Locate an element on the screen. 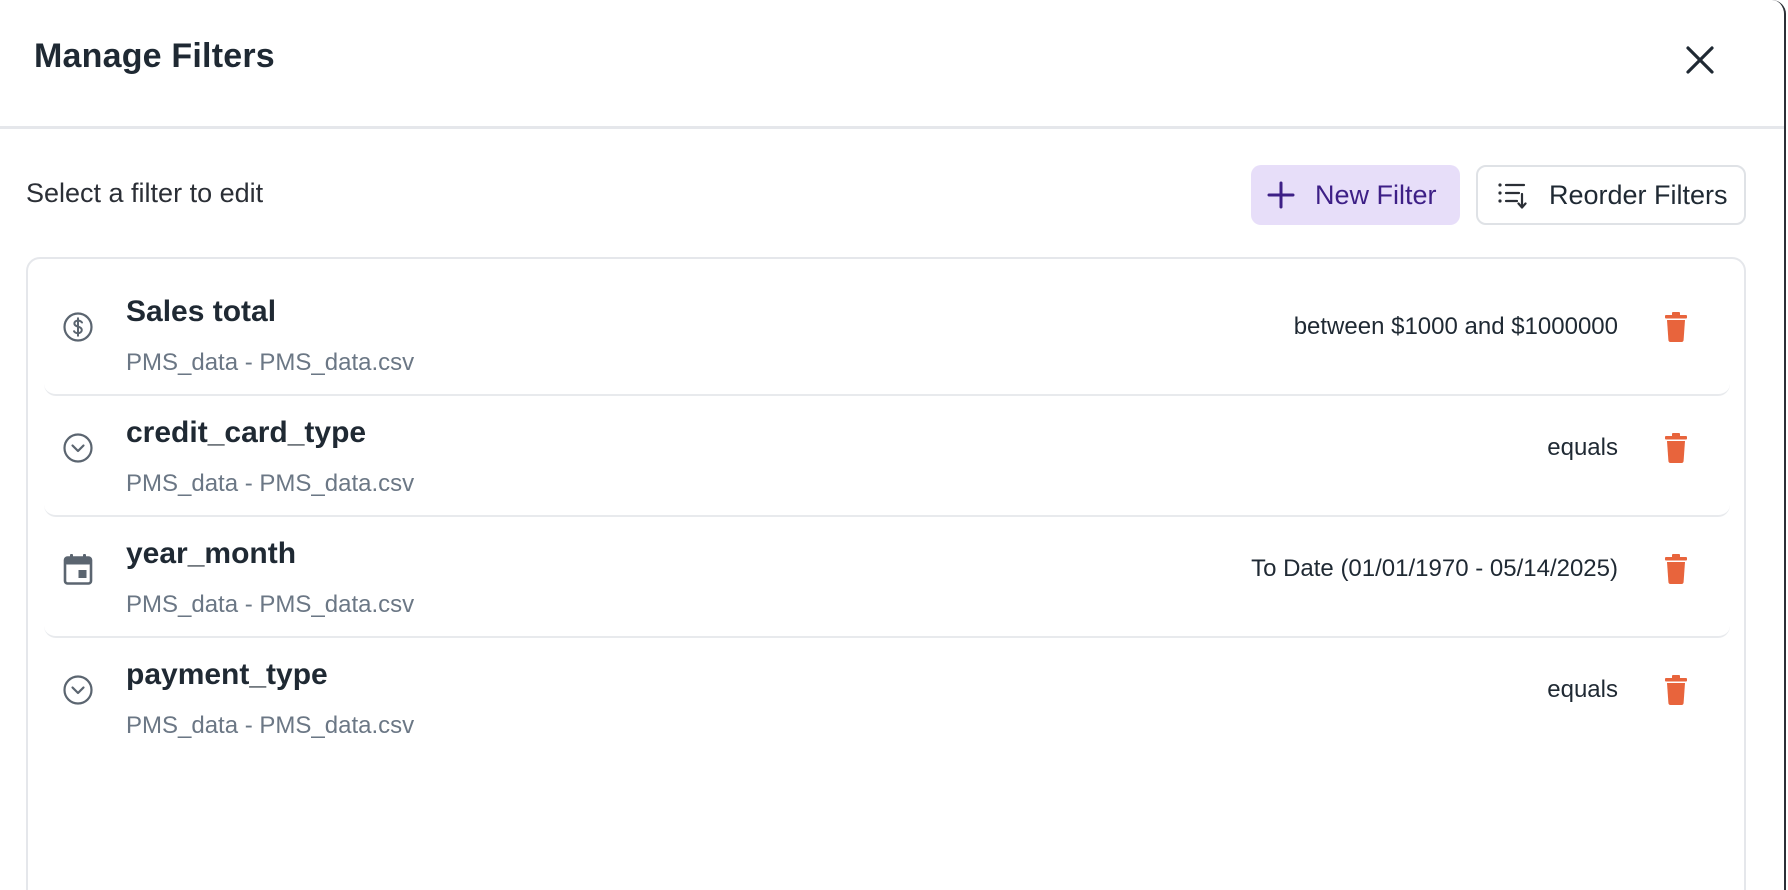 The image size is (1788, 890). close-button is located at coordinates (1700, 60).